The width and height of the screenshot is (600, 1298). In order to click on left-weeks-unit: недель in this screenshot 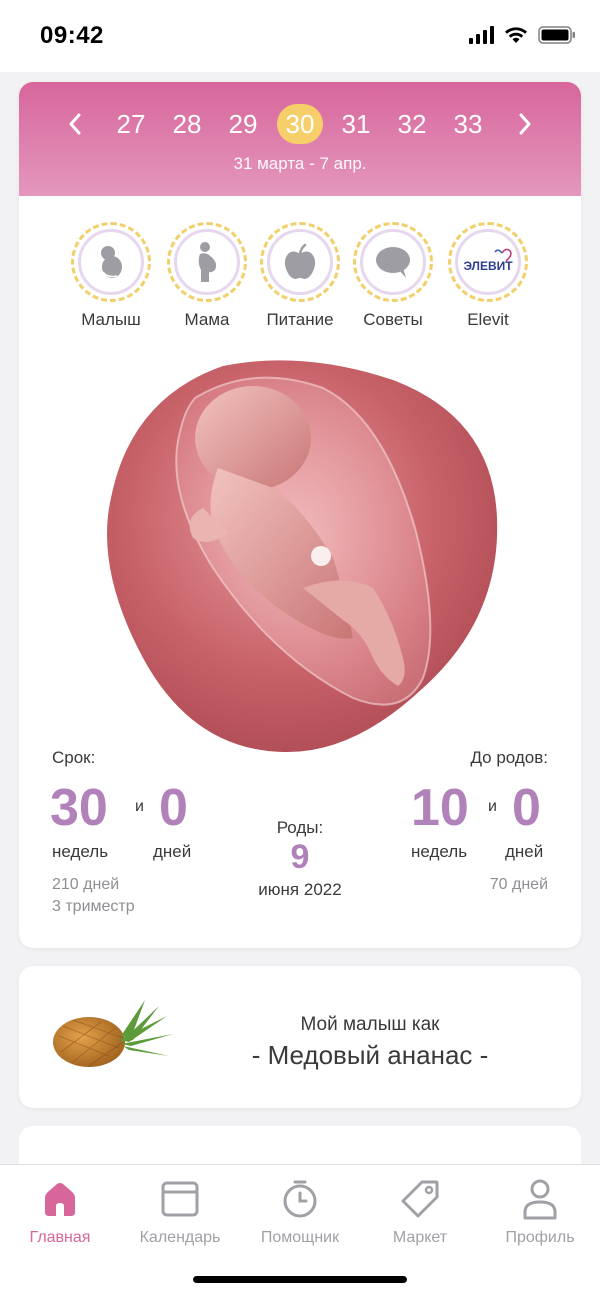, I will do `click(439, 851)`.